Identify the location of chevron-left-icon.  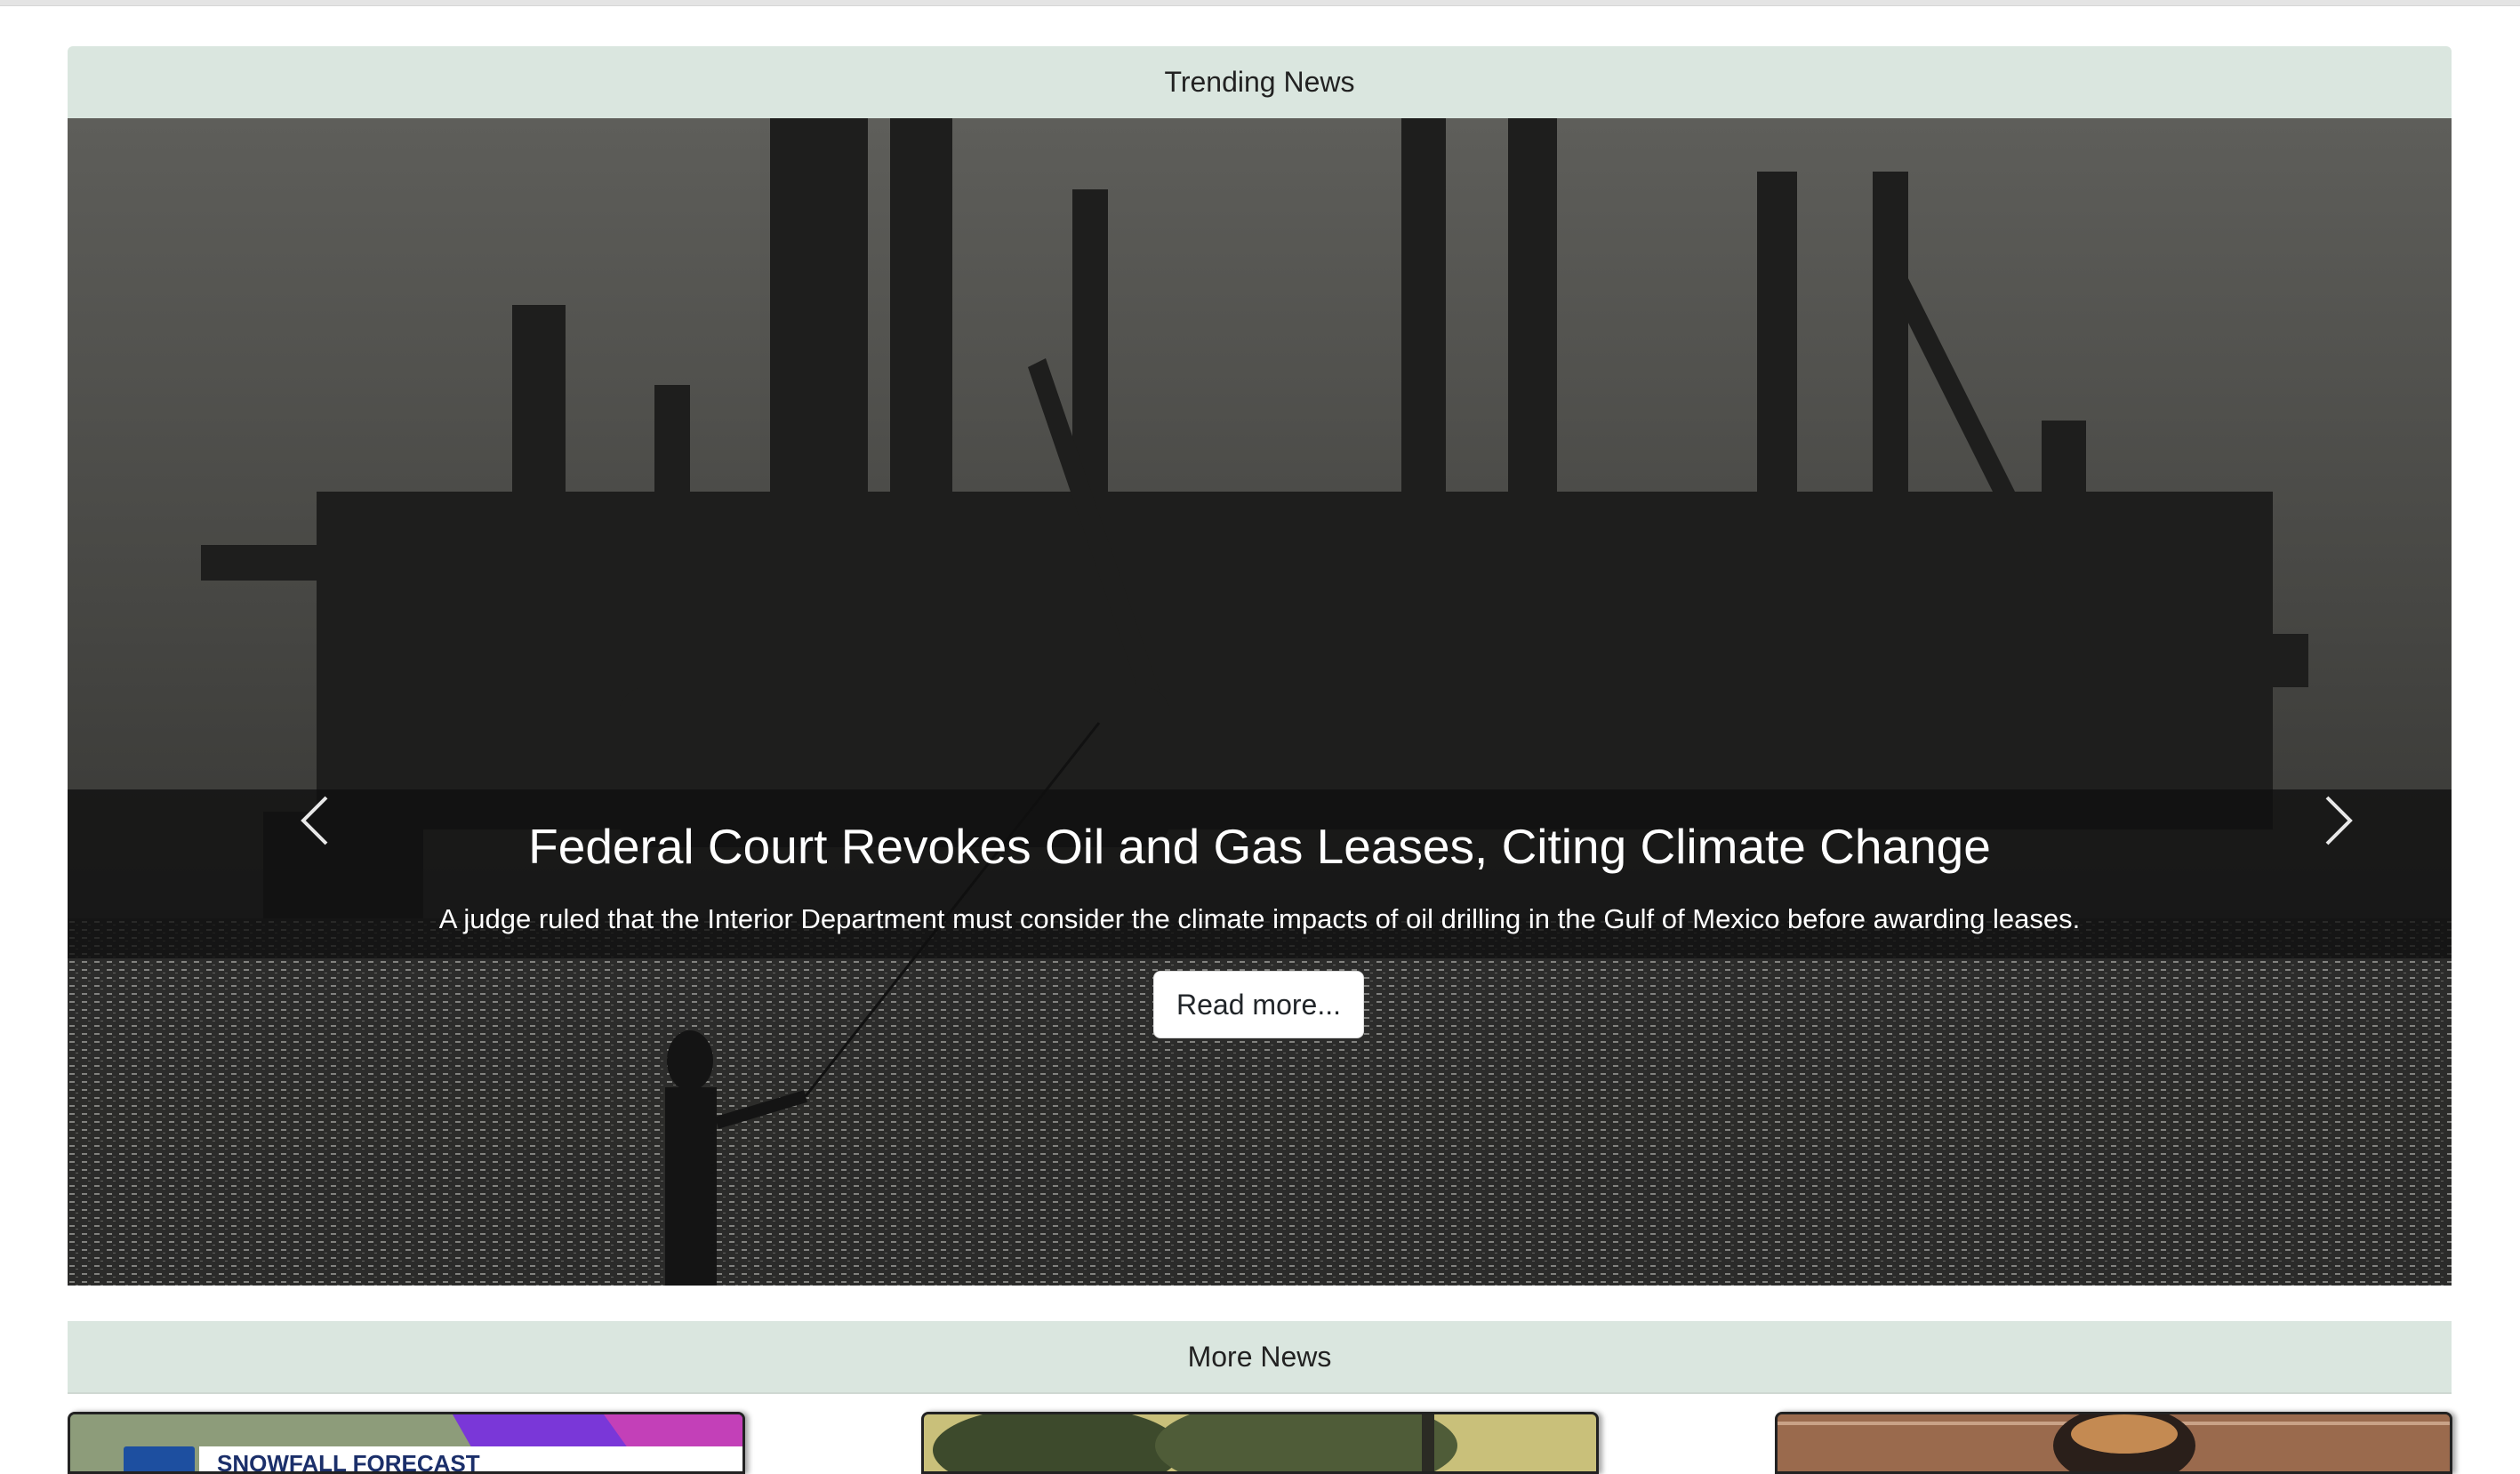
(314, 820).